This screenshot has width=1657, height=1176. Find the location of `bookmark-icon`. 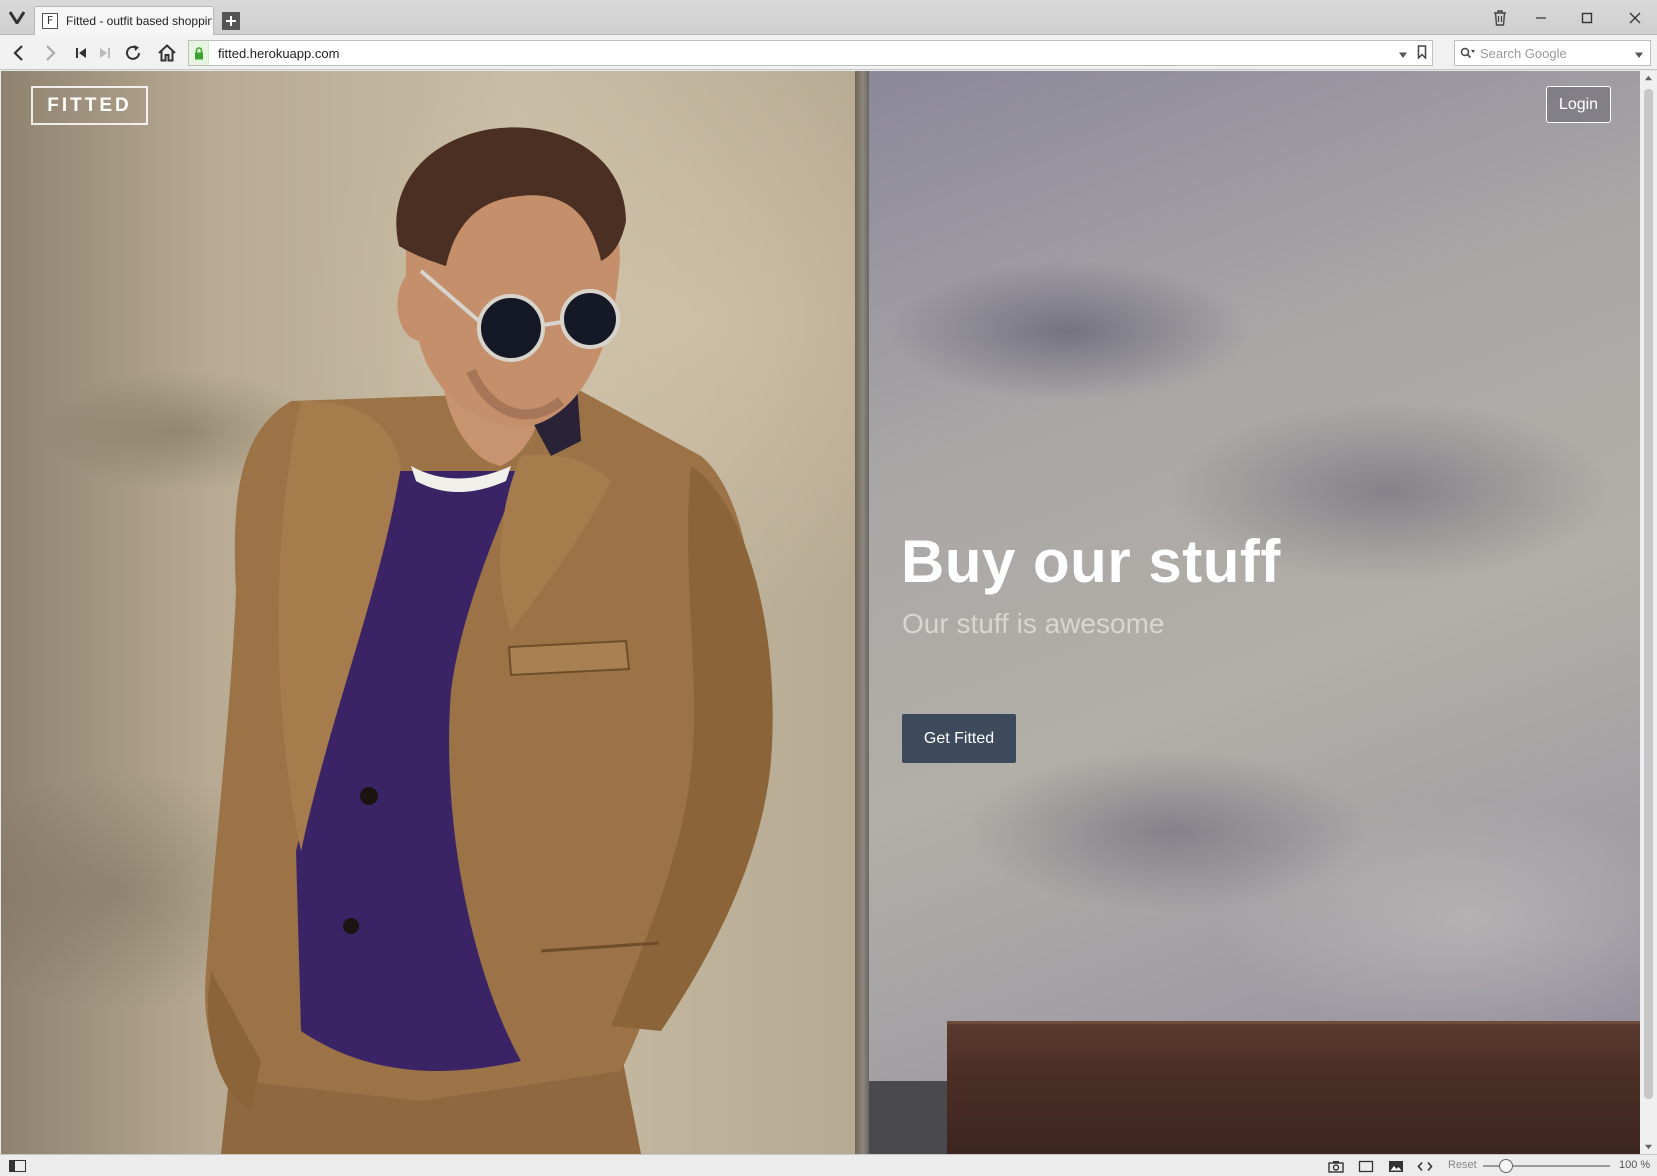

bookmark-icon is located at coordinates (1422, 54).